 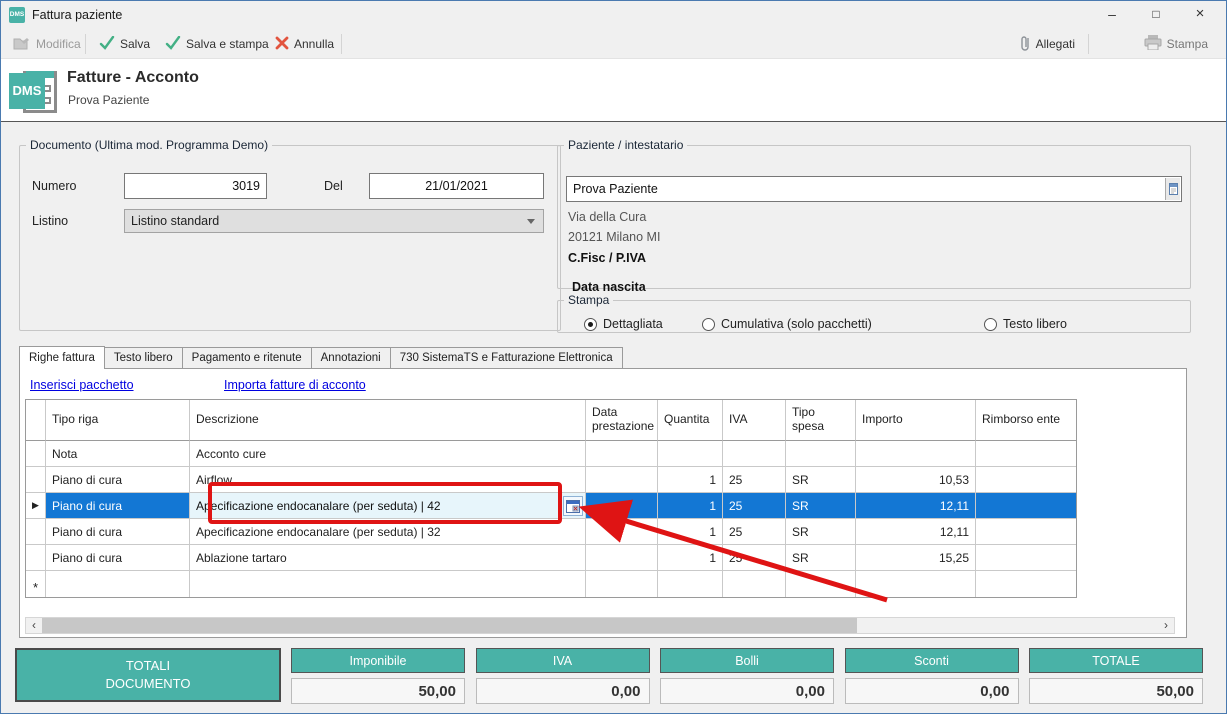 I want to click on horizontal-scrollbar: ‹ ›, so click(x=600, y=625).